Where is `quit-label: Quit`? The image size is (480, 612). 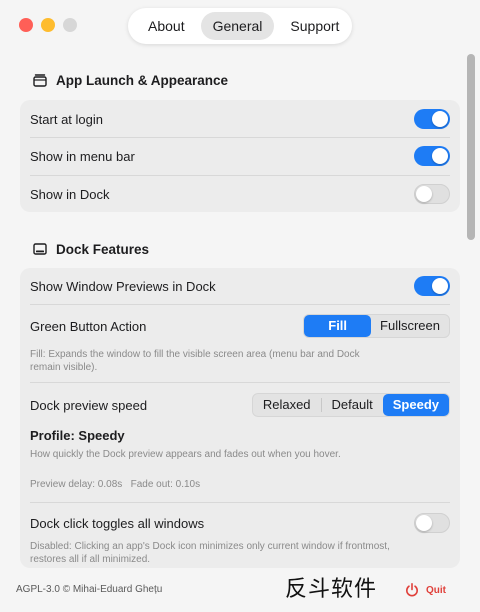 quit-label: Quit is located at coordinates (436, 590).